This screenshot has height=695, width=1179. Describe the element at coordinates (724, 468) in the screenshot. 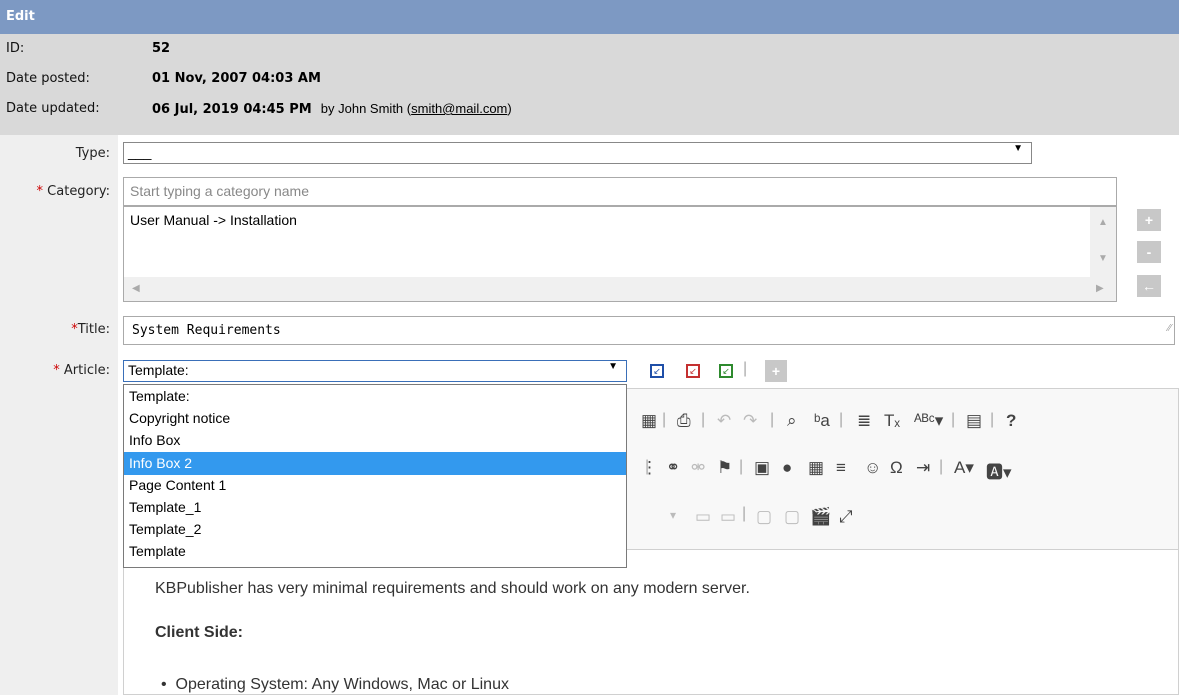

I see `anchor-flag-icon: ⚑` at that location.